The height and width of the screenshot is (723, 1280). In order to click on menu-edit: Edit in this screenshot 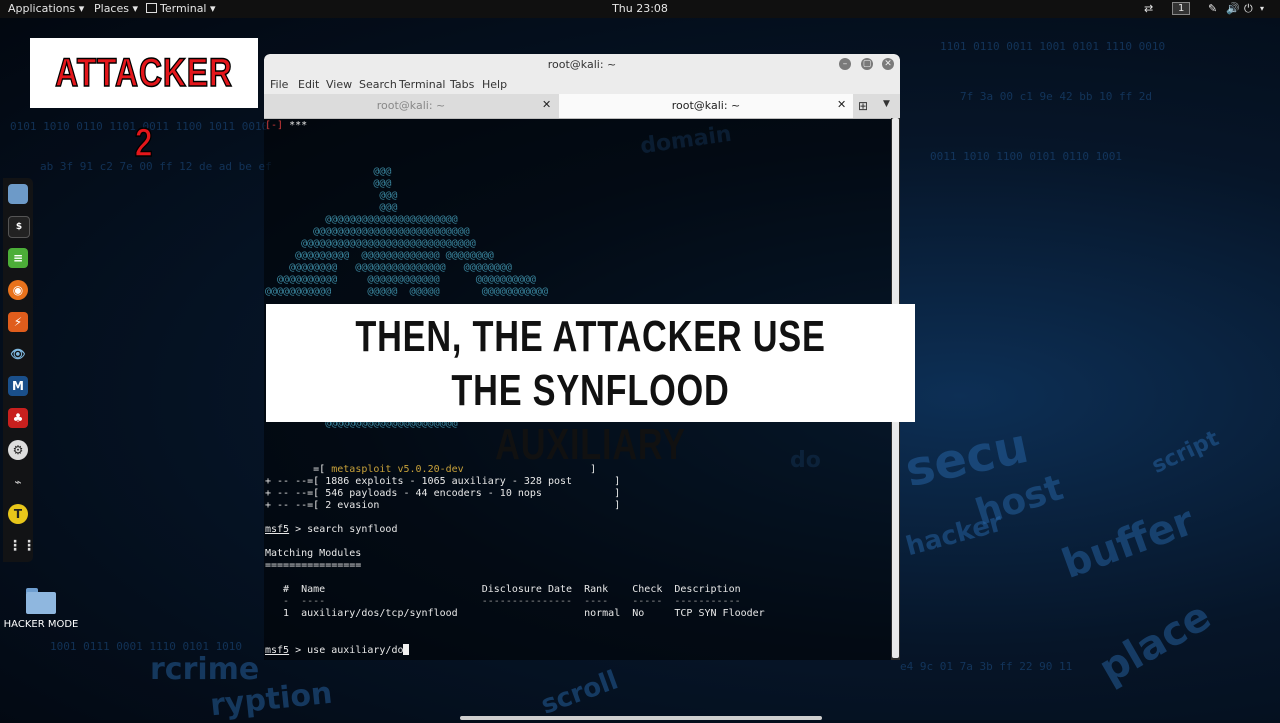, I will do `click(308, 84)`.